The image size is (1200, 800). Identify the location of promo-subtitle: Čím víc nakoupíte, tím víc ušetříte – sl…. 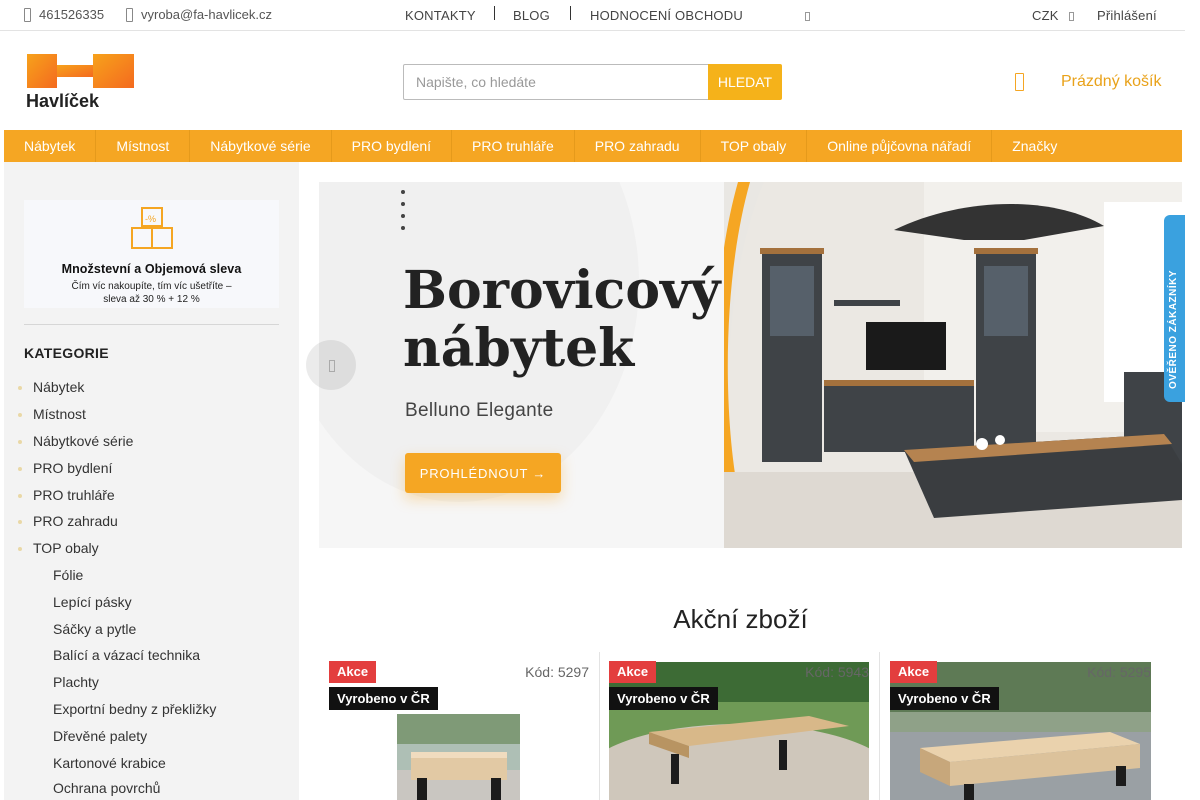
(151, 293).